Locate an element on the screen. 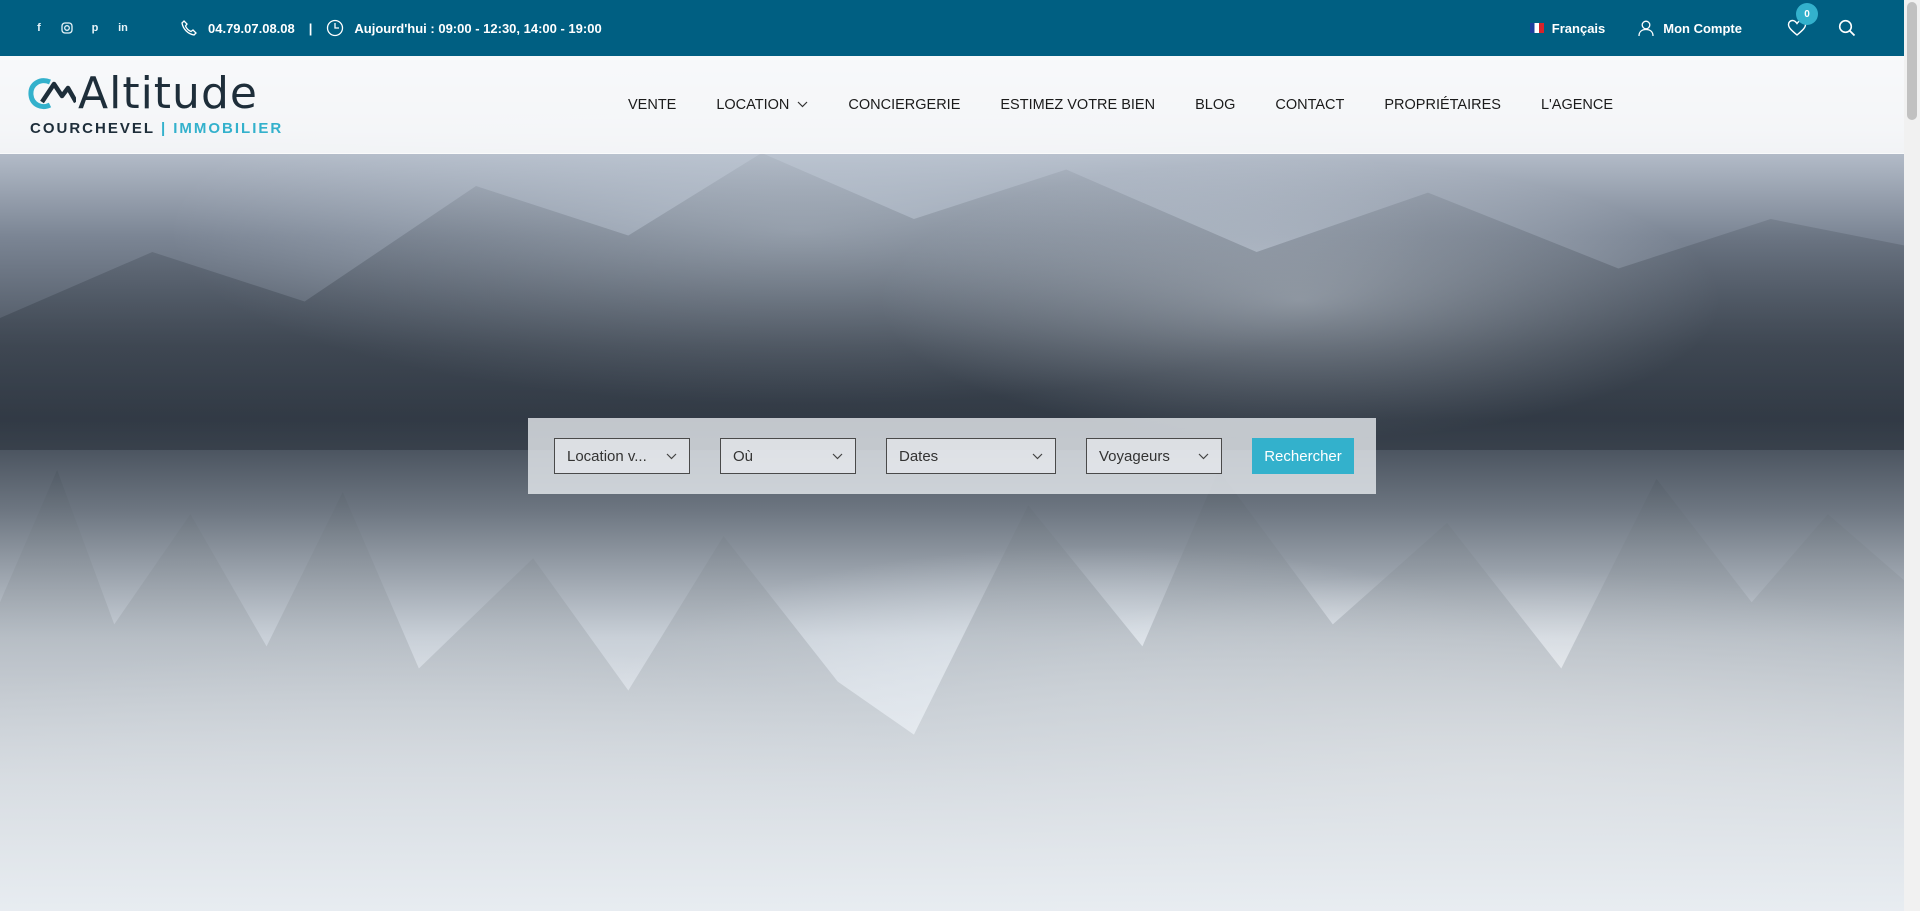  account-link: Mon Compte is located at coordinates (1689, 28).